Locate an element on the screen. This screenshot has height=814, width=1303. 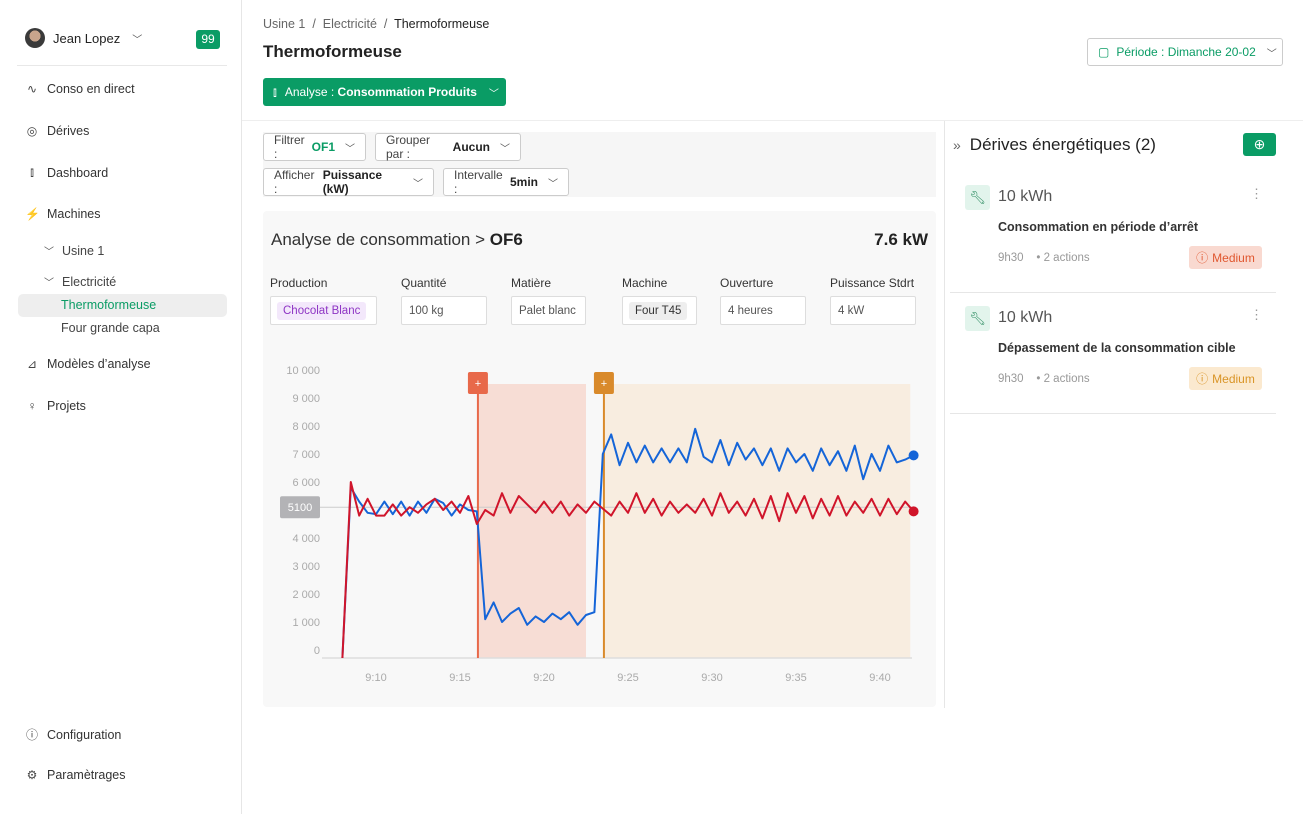
y-tick-label: 6 000 is located at coordinates (306, 483).